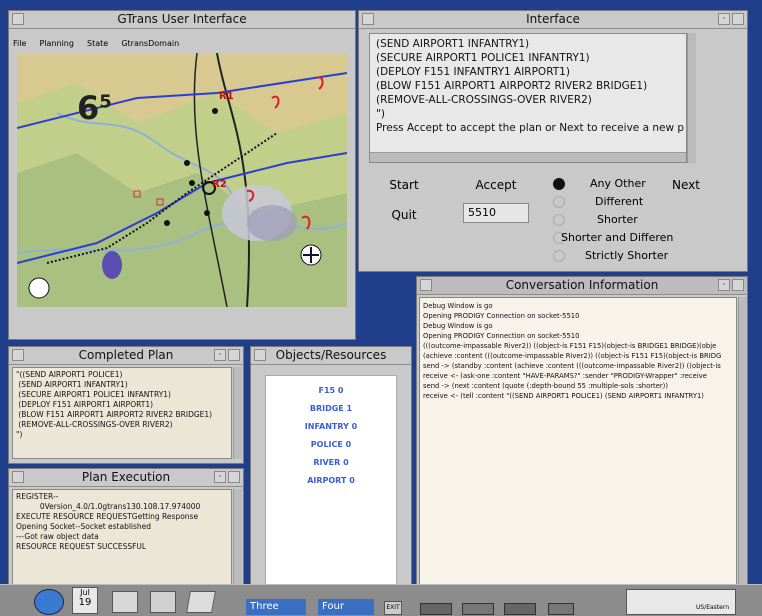 The image size is (762, 616). What do you see at coordinates (276, 607) in the screenshot?
I see `workspace-three: Three` at bounding box center [276, 607].